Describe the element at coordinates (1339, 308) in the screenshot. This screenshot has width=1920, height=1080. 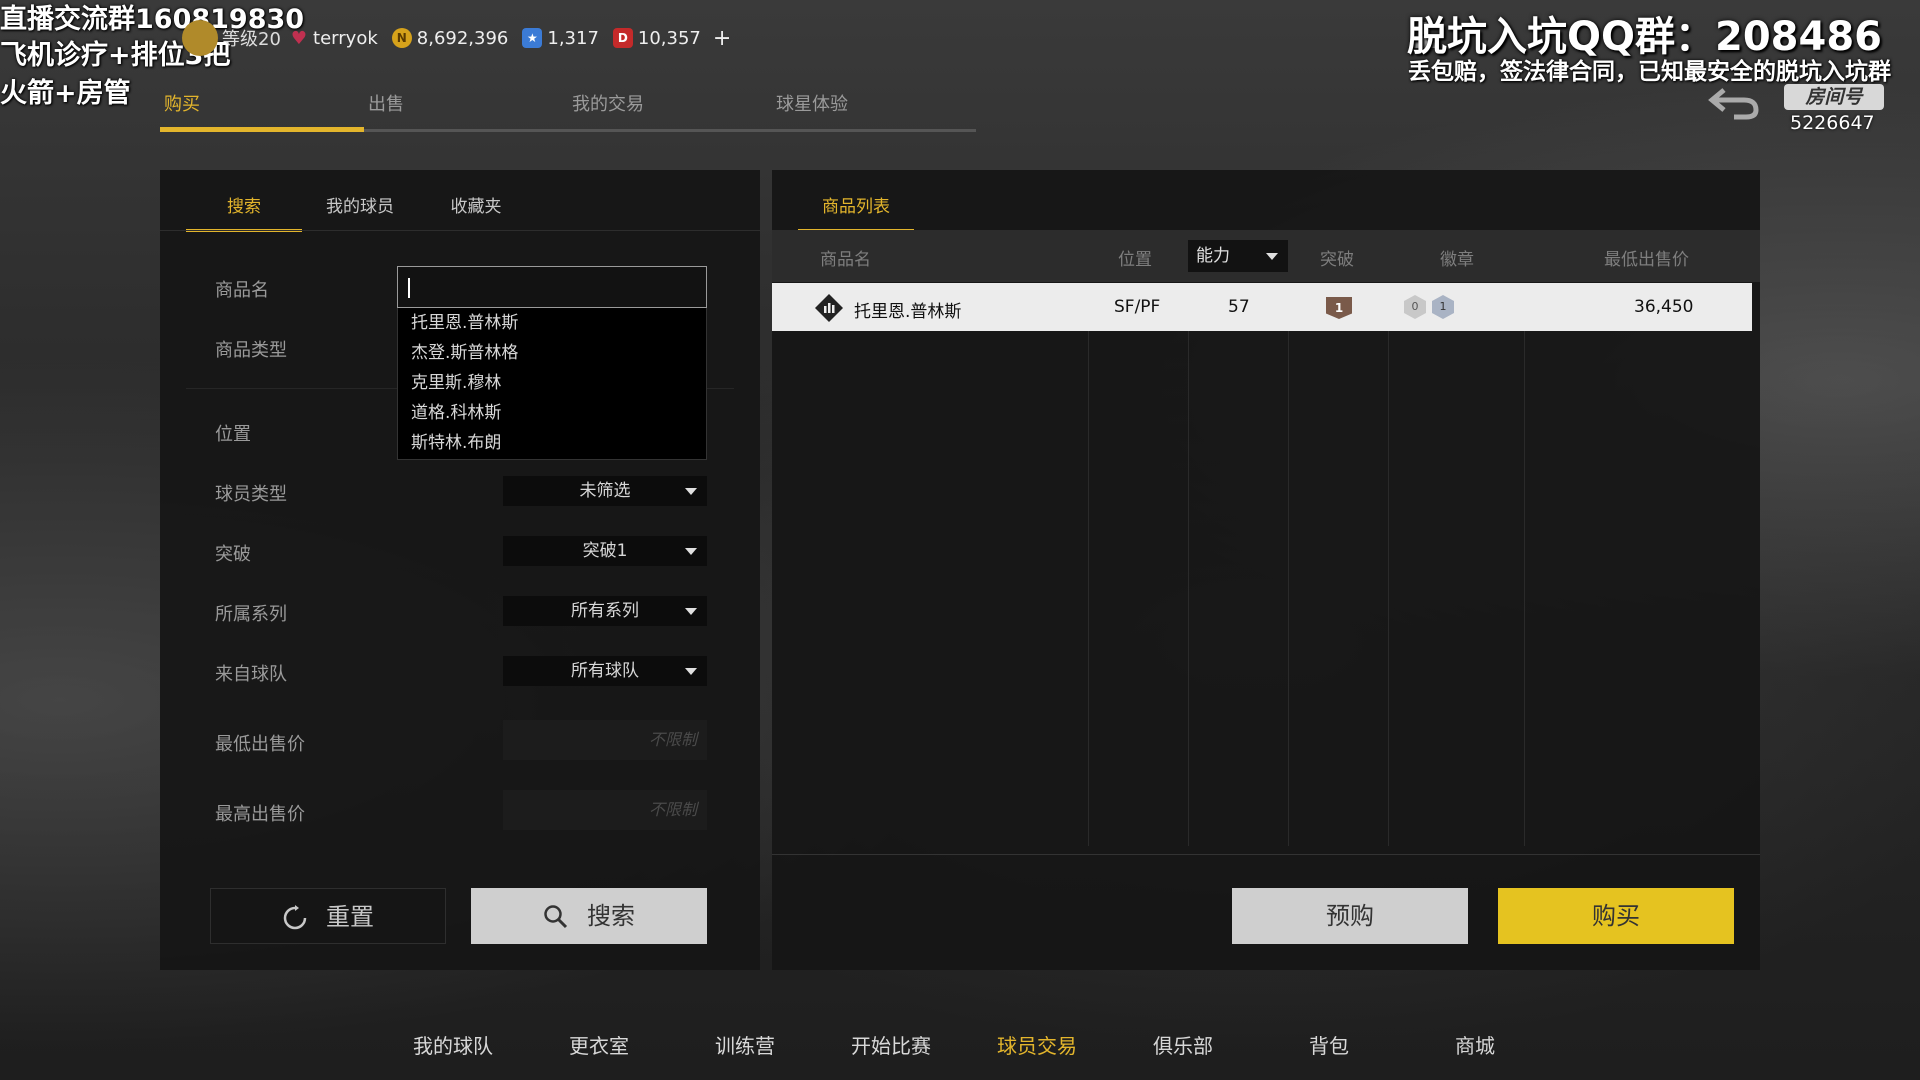
I see `breakthrough-badge: 1` at that location.